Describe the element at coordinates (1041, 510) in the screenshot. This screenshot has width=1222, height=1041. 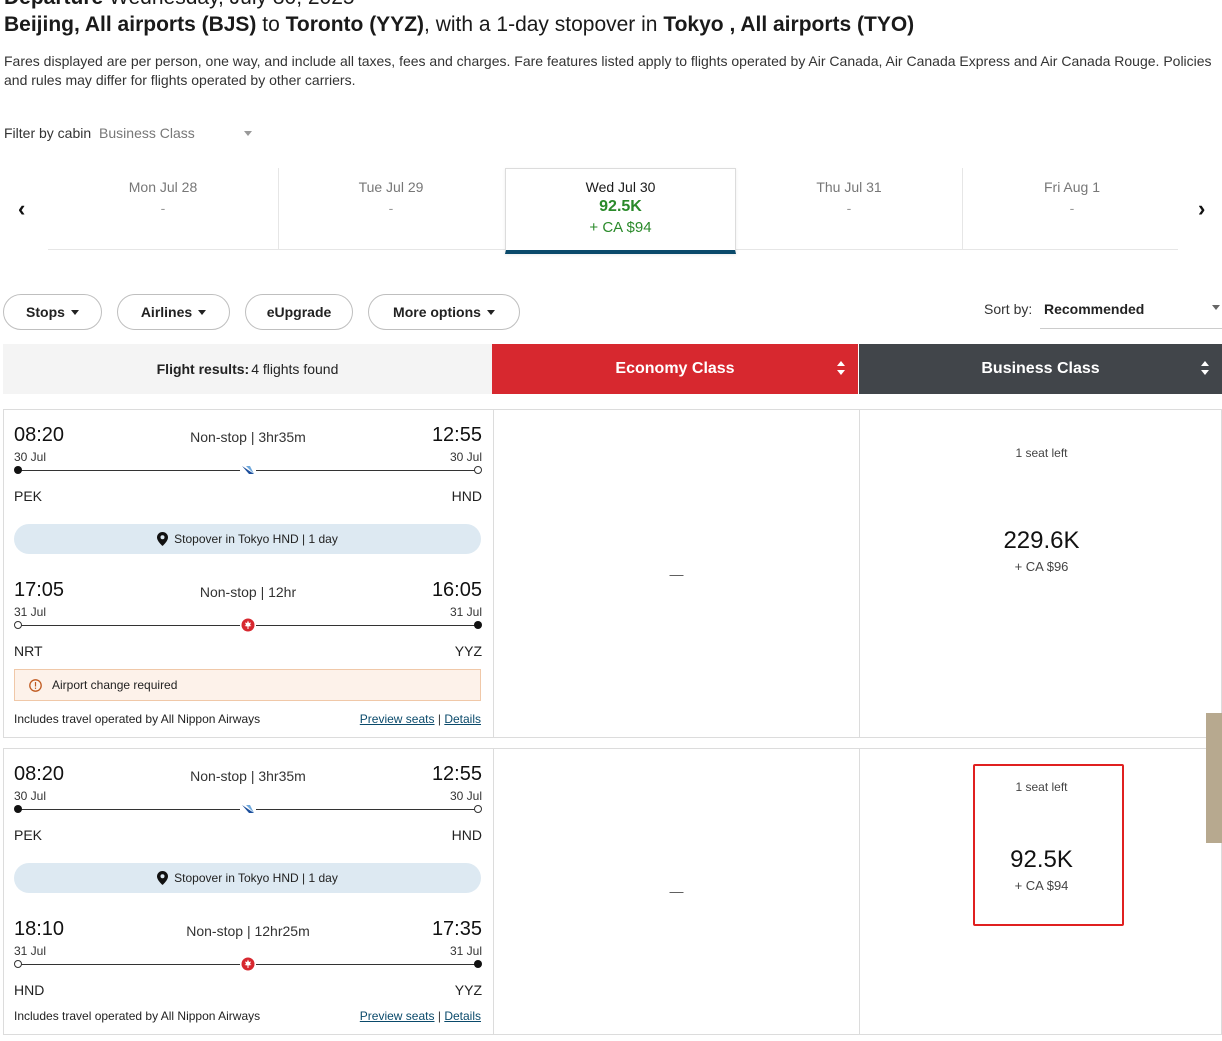
I see `business-fare-button: 1 seat left 229.6K + CA $96` at that location.